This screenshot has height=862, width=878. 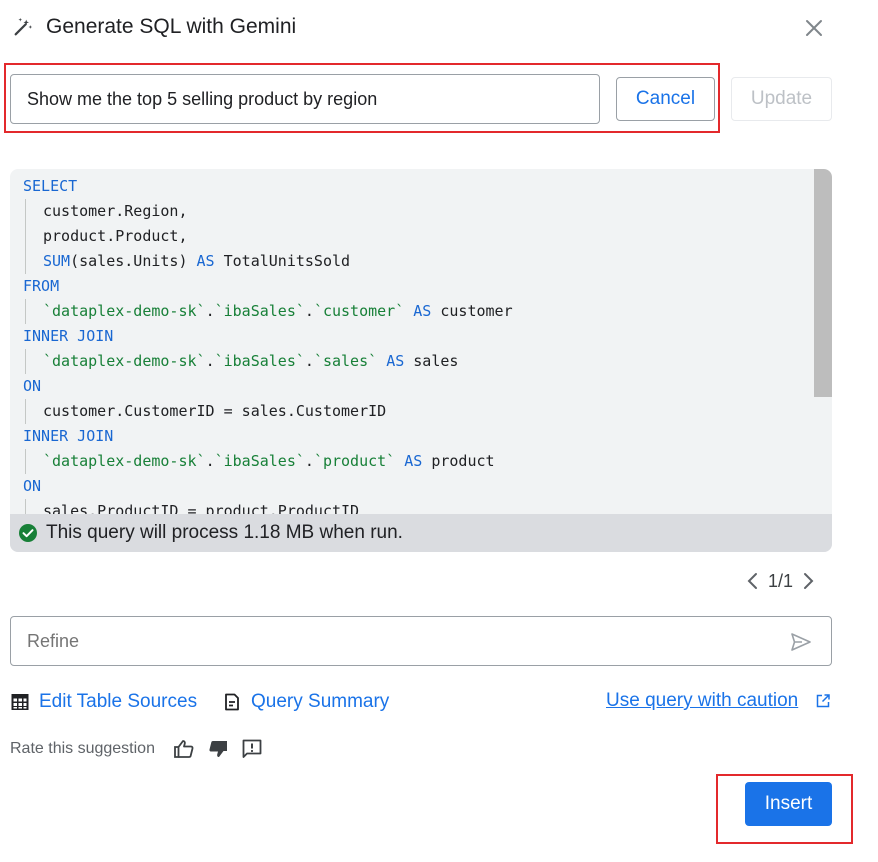 What do you see at coordinates (753, 581) in the screenshot?
I see `chevron-left-icon` at bounding box center [753, 581].